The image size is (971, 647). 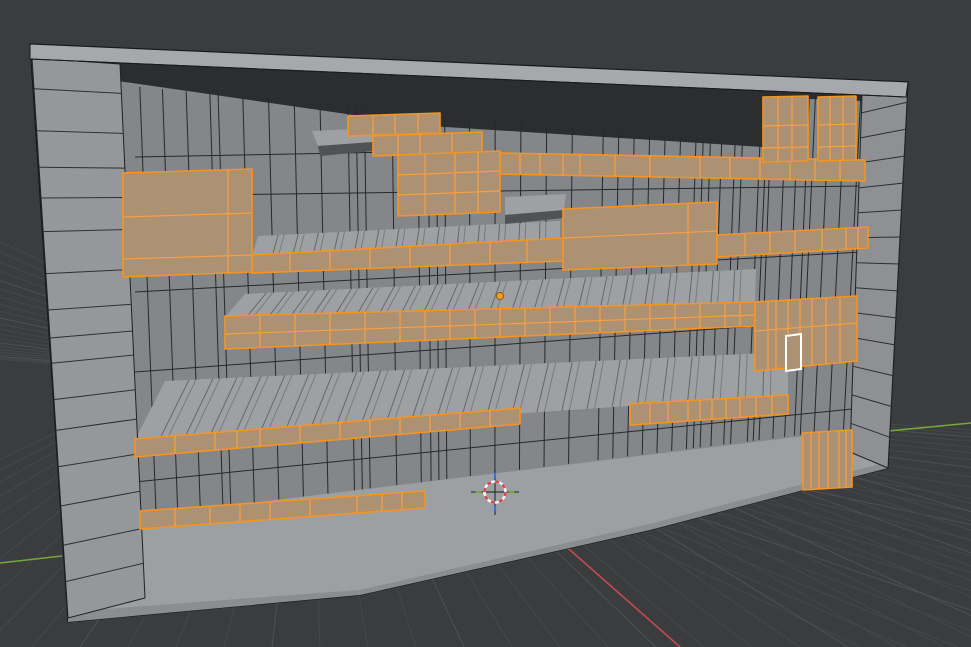 What do you see at coordinates (500, 296) in the screenshot?
I see `object-origin-dot` at bounding box center [500, 296].